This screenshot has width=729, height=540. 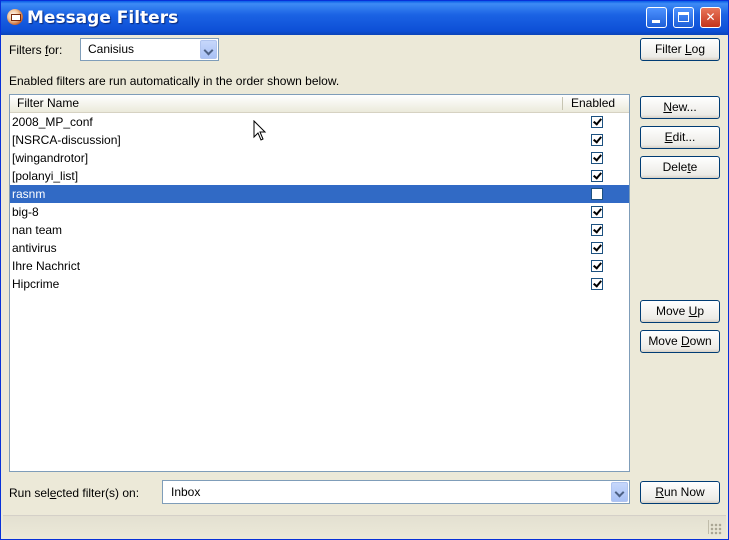 What do you see at coordinates (562, 103) in the screenshot?
I see `column-separator` at bounding box center [562, 103].